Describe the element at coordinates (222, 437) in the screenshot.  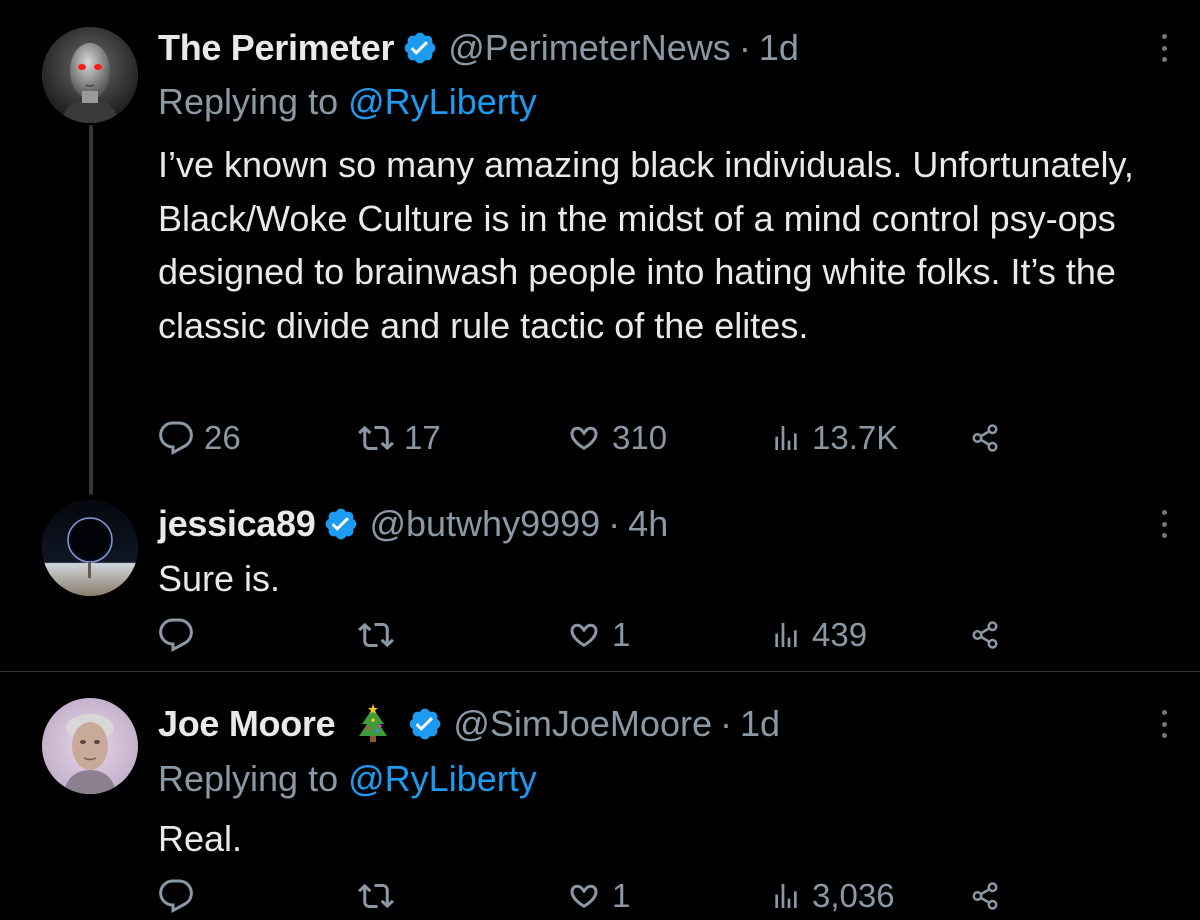
I see `reply-count: 26` at that location.